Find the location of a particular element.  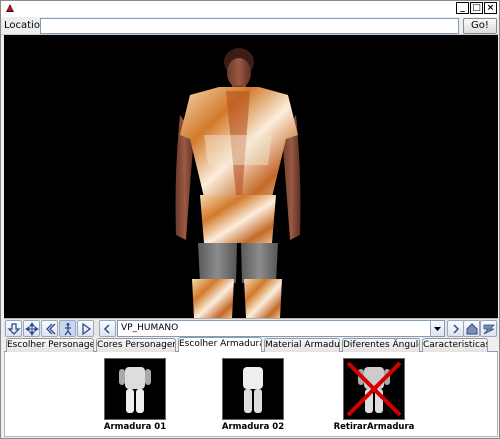

remove-armor-label: RetirarArmadura is located at coordinates (374, 427).